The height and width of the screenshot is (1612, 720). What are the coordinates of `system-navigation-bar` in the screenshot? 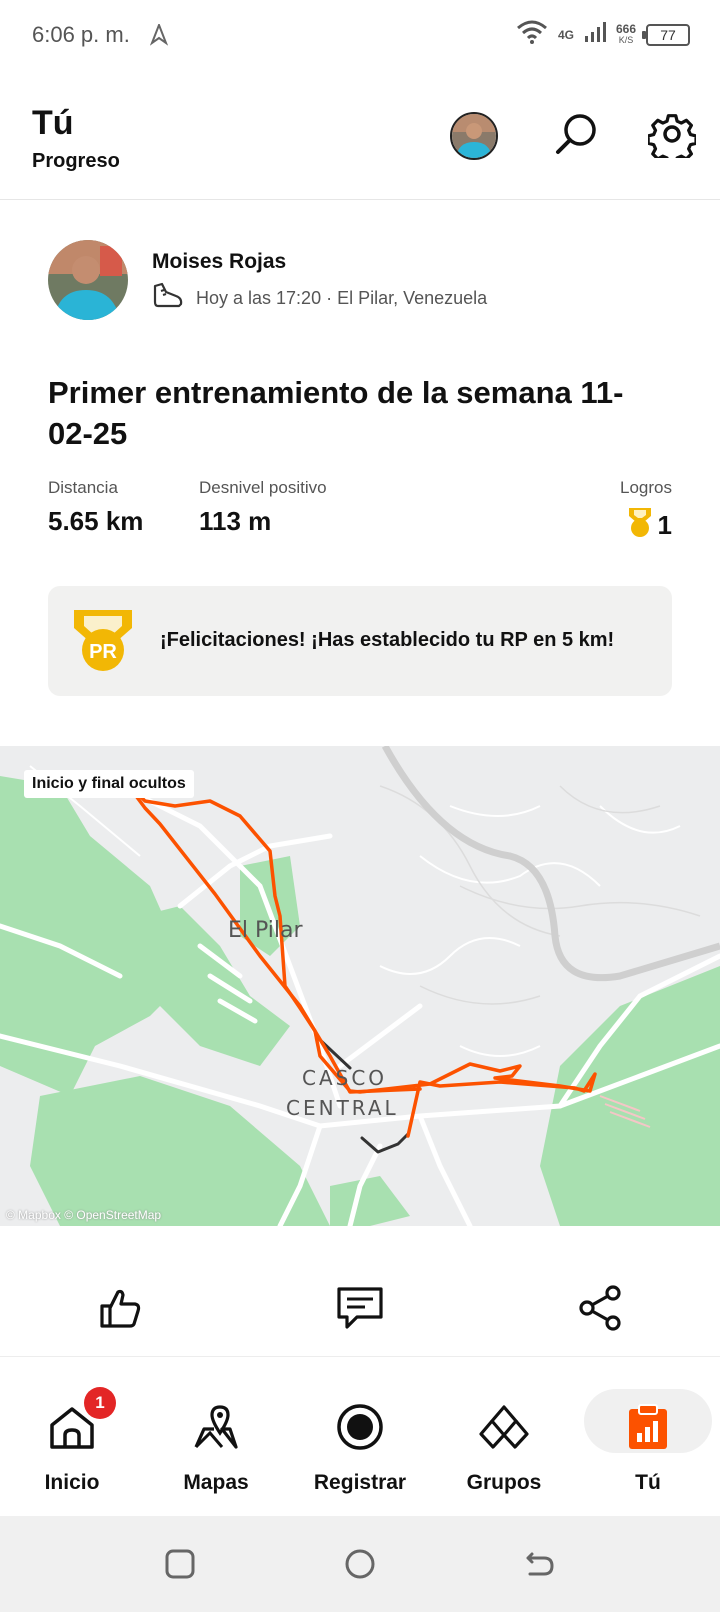 It's located at (360, 1564).